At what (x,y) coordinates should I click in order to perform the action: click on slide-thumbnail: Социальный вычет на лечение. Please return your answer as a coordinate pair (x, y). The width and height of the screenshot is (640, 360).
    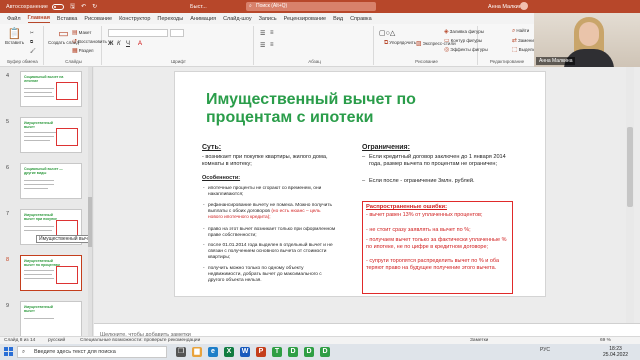
    Looking at the image, I should click on (51, 89).